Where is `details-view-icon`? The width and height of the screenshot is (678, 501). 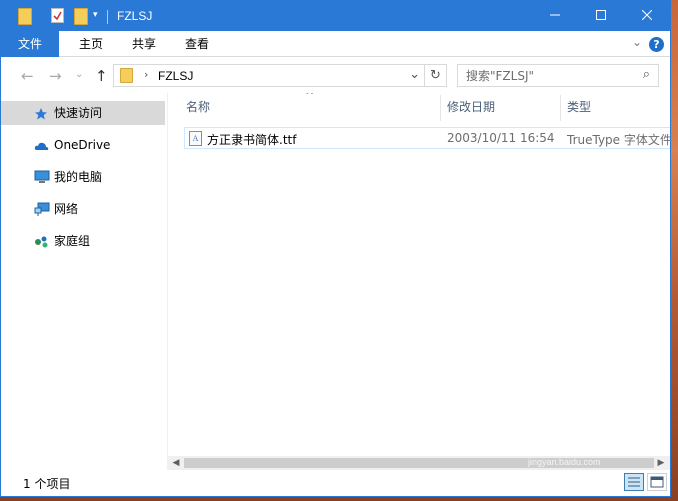 details-view-icon is located at coordinates (634, 482).